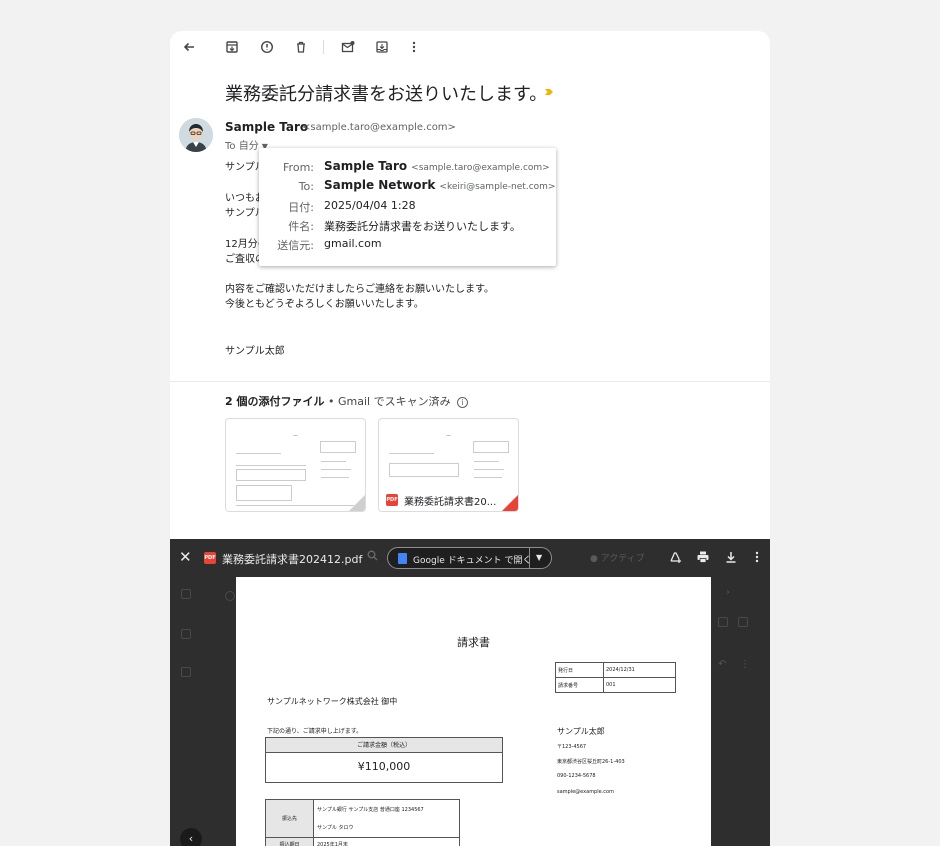  What do you see at coordinates (617, 559) in the screenshot?
I see `dimmed-status: ● アクティブ` at bounding box center [617, 559].